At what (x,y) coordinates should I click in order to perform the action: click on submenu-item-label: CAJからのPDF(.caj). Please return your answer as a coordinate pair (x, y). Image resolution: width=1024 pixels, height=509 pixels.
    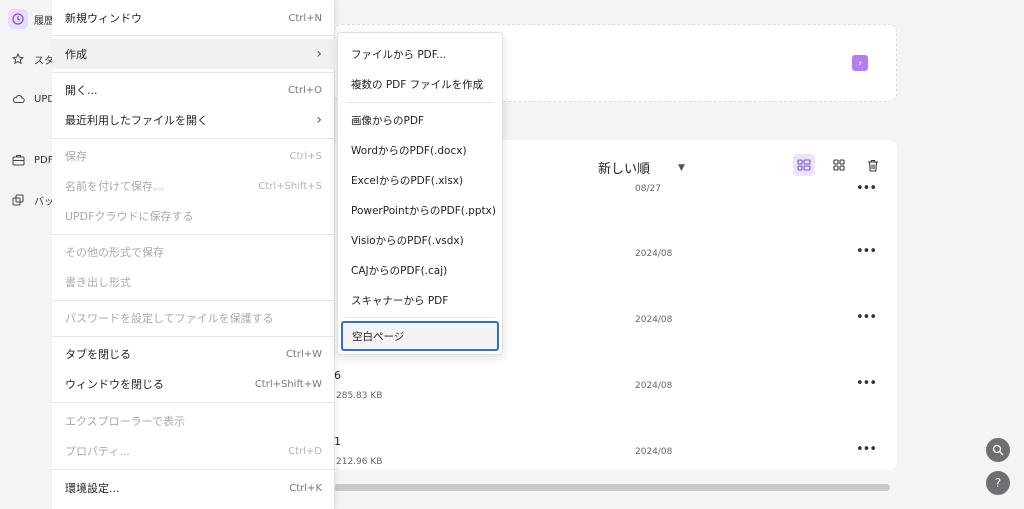
    Looking at the image, I should click on (399, 270).